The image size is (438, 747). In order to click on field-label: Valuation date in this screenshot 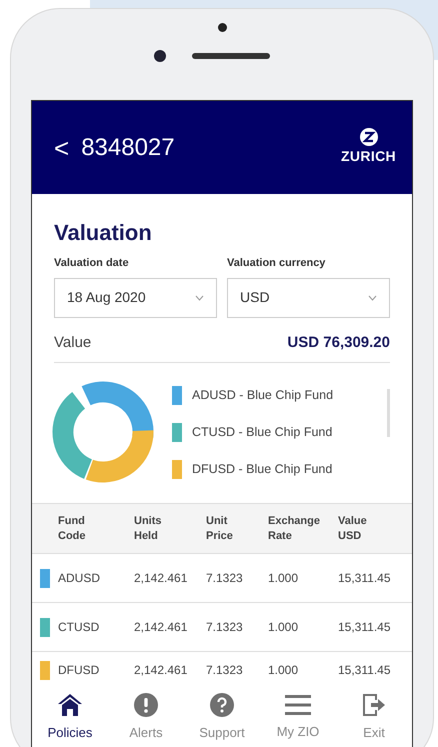, I will do `click(92, 263)`.